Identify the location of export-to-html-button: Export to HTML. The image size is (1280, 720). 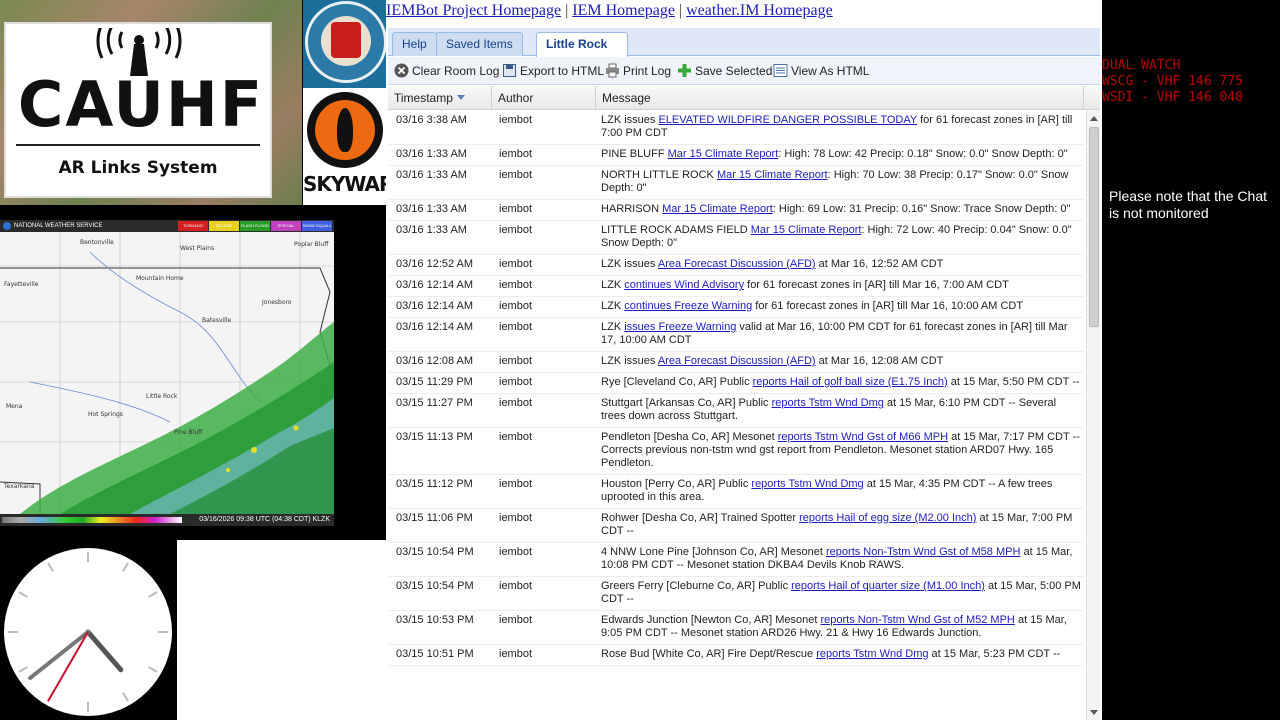
(553, 71).